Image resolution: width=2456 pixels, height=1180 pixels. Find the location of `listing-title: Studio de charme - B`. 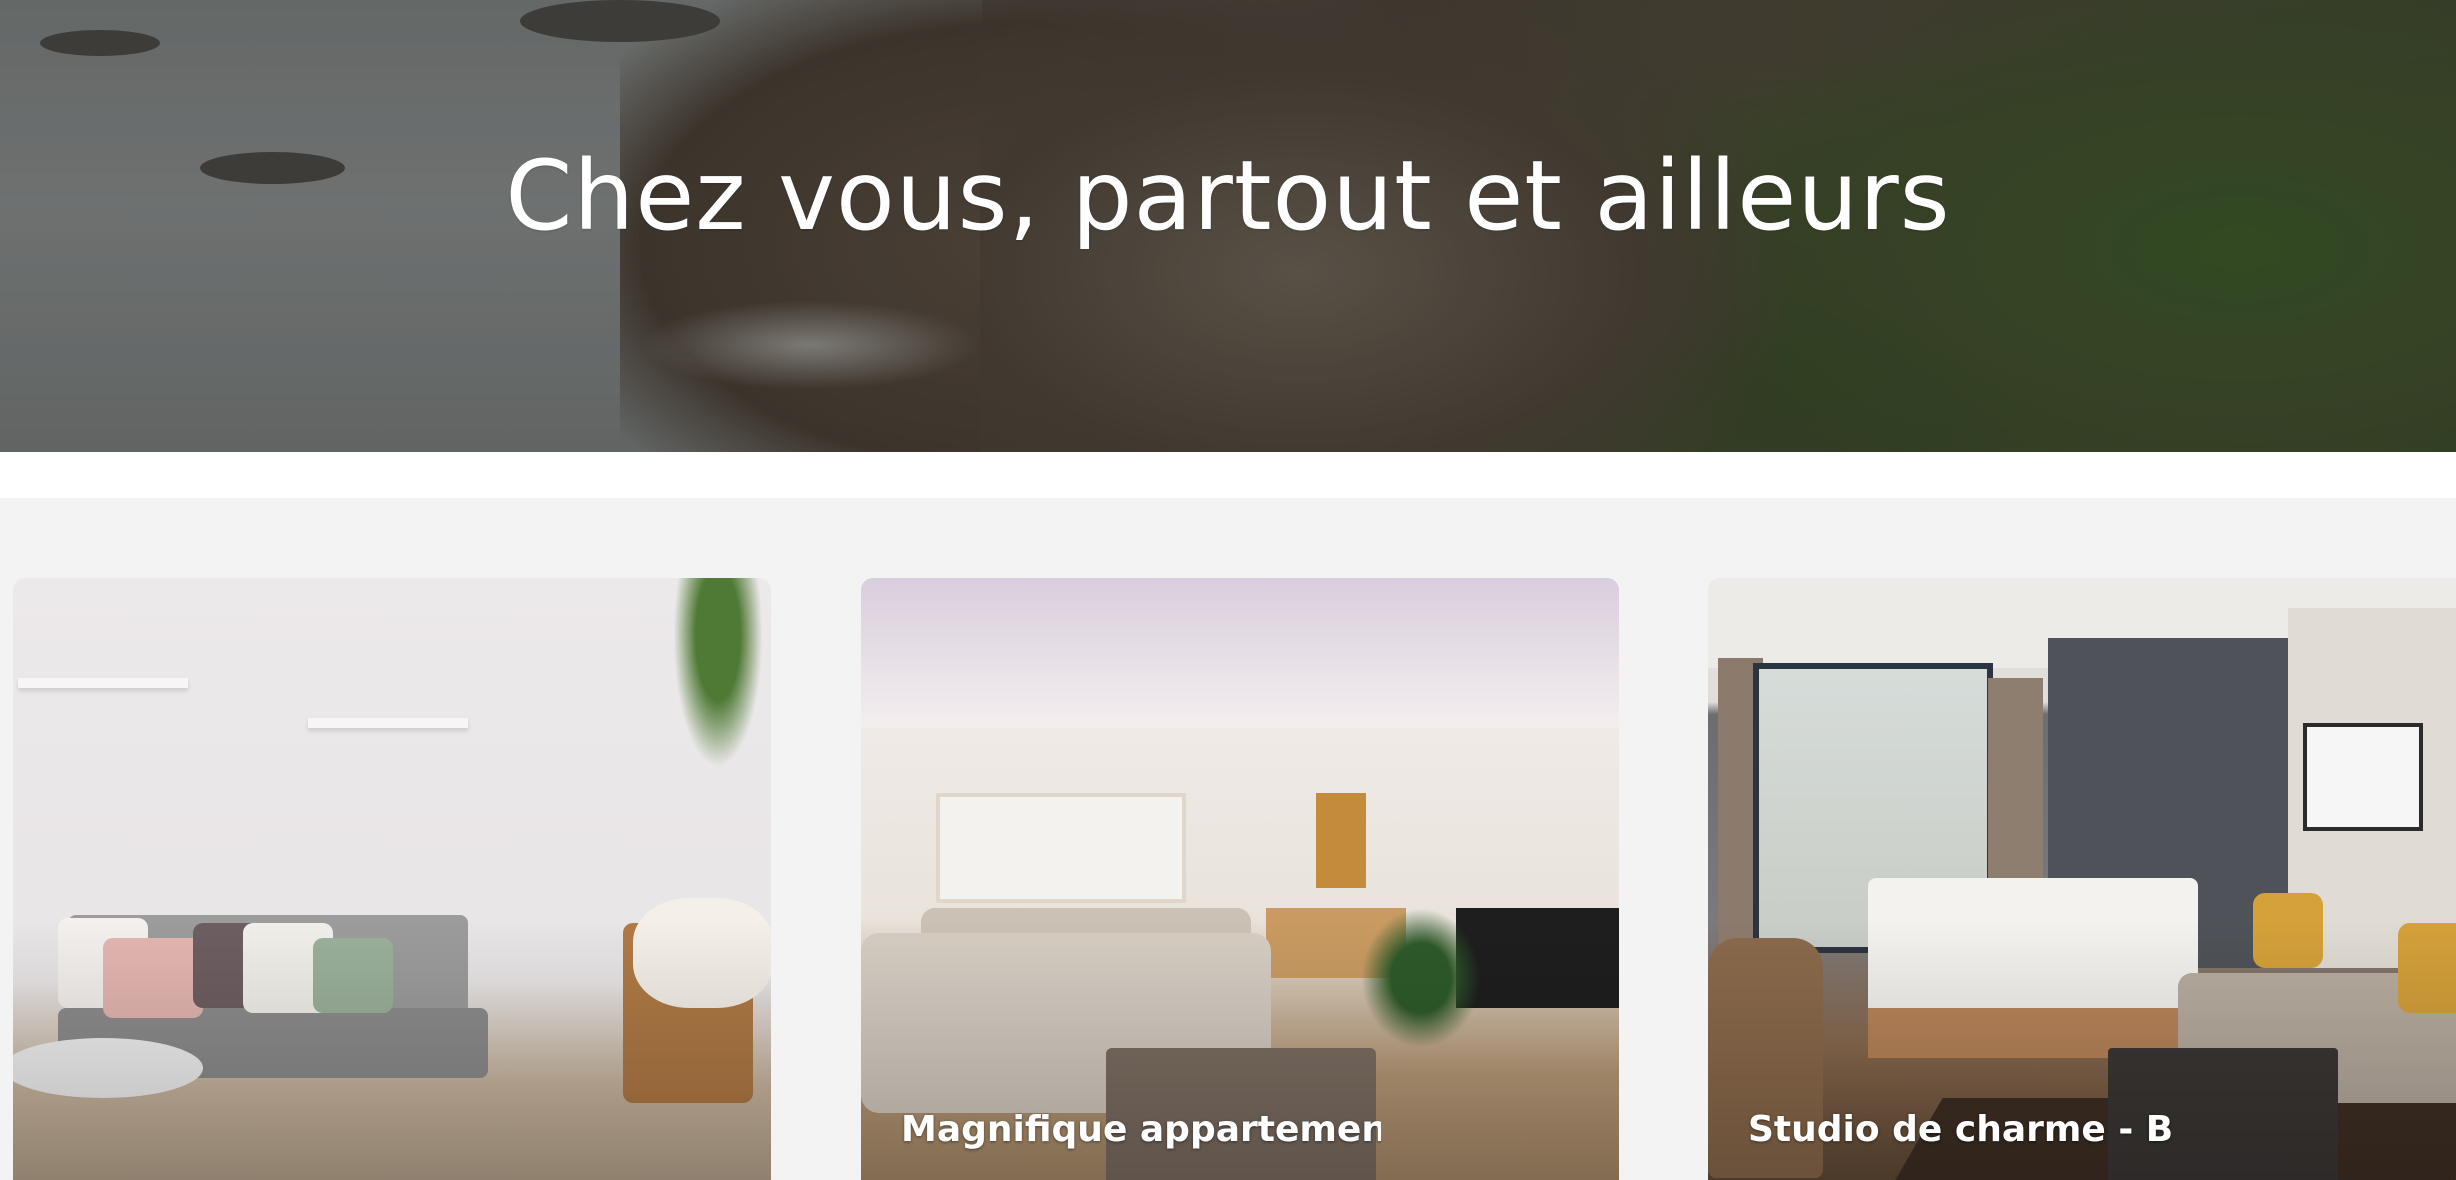

listing-title: Studio de charme - B is located at coordinates (1988, 1130).